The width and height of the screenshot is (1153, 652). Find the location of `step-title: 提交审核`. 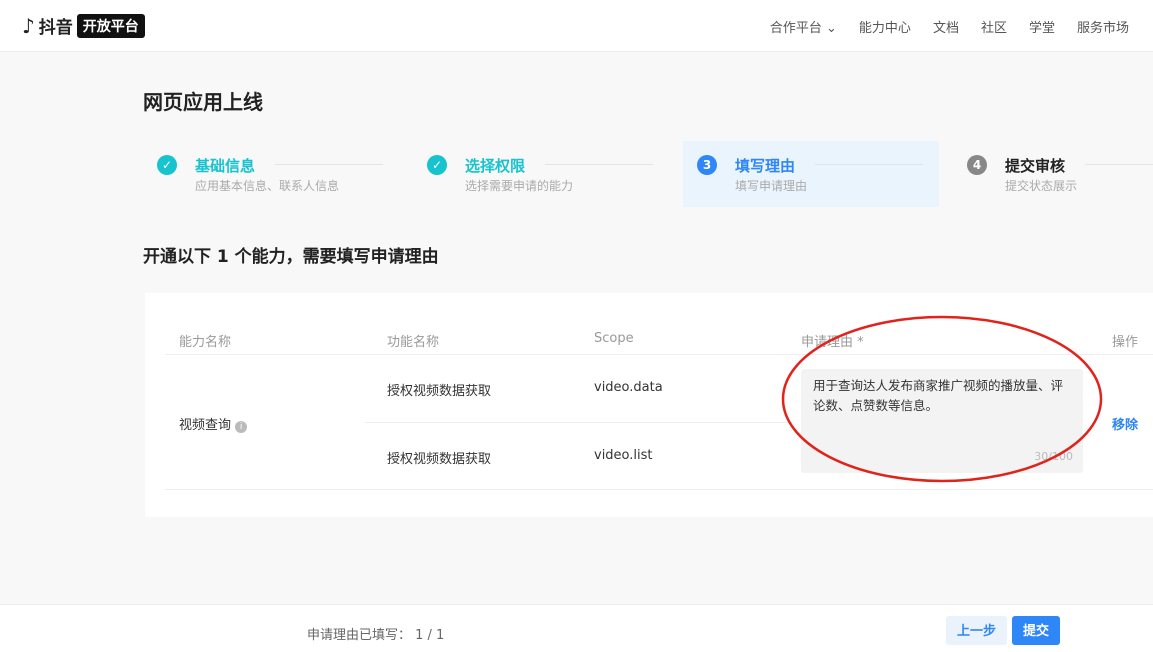

step-title: 提交审核 is located at coordinates (1035, 166).